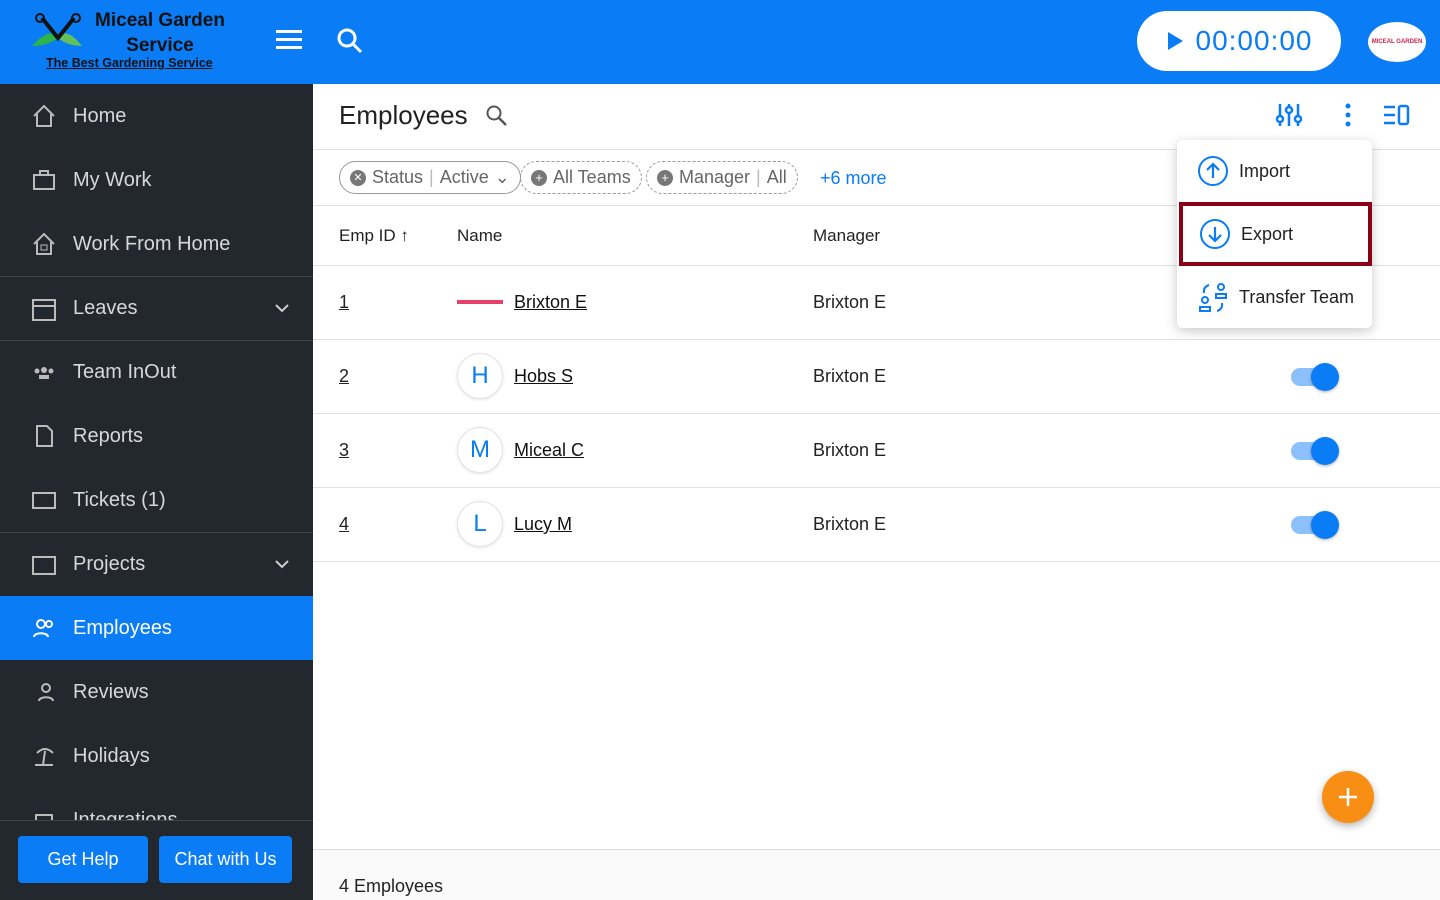  Describe the element at coordinates (156, 756) in the screenshot. I see `sidebar-item-holidays: Holidays` at that location.